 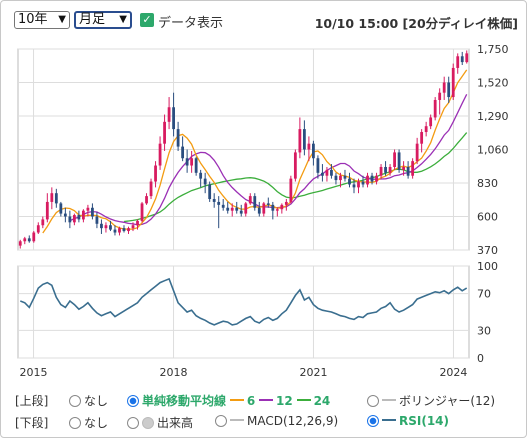 I want to click on rsi-tick-label: 100, so click(x=487, y=266).